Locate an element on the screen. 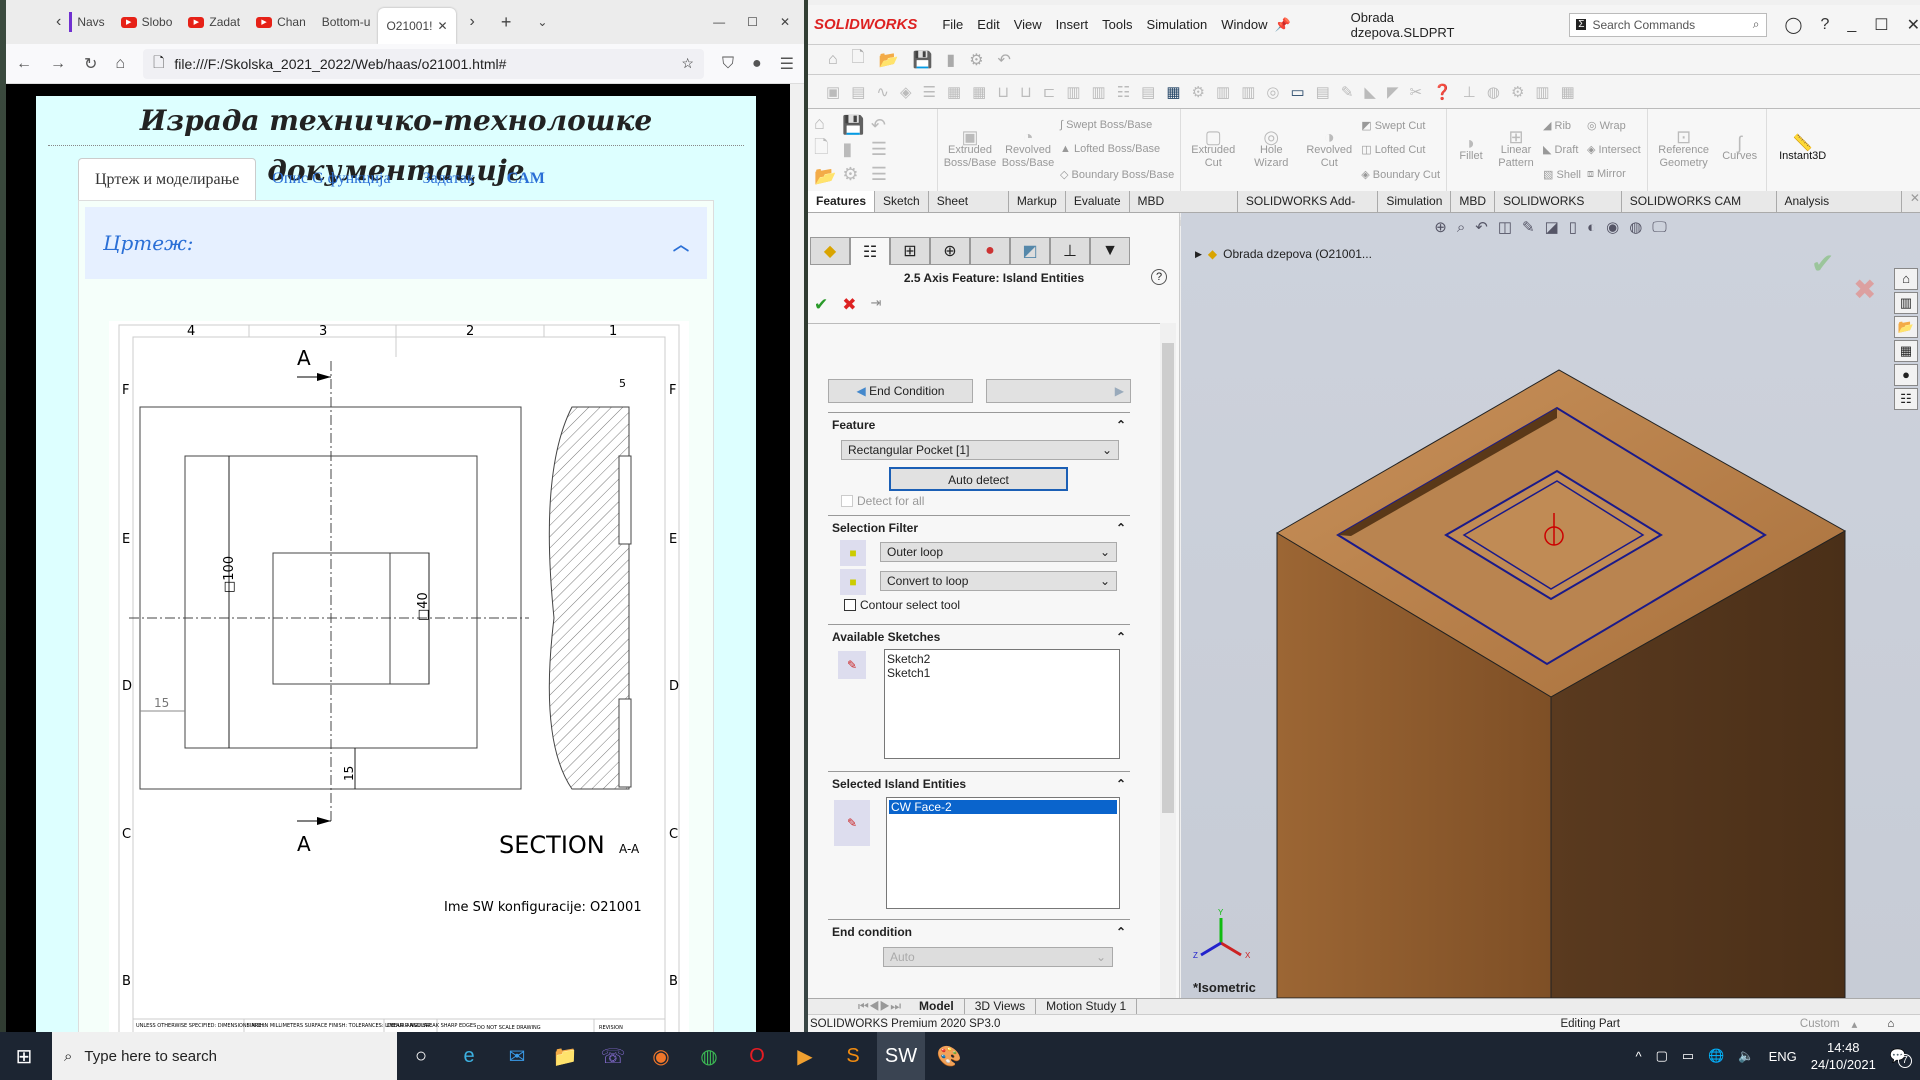 The height and width of the screenshot is (1080, 1920). toolbar-icon: ✂ is located at coordinates (1416, 92).